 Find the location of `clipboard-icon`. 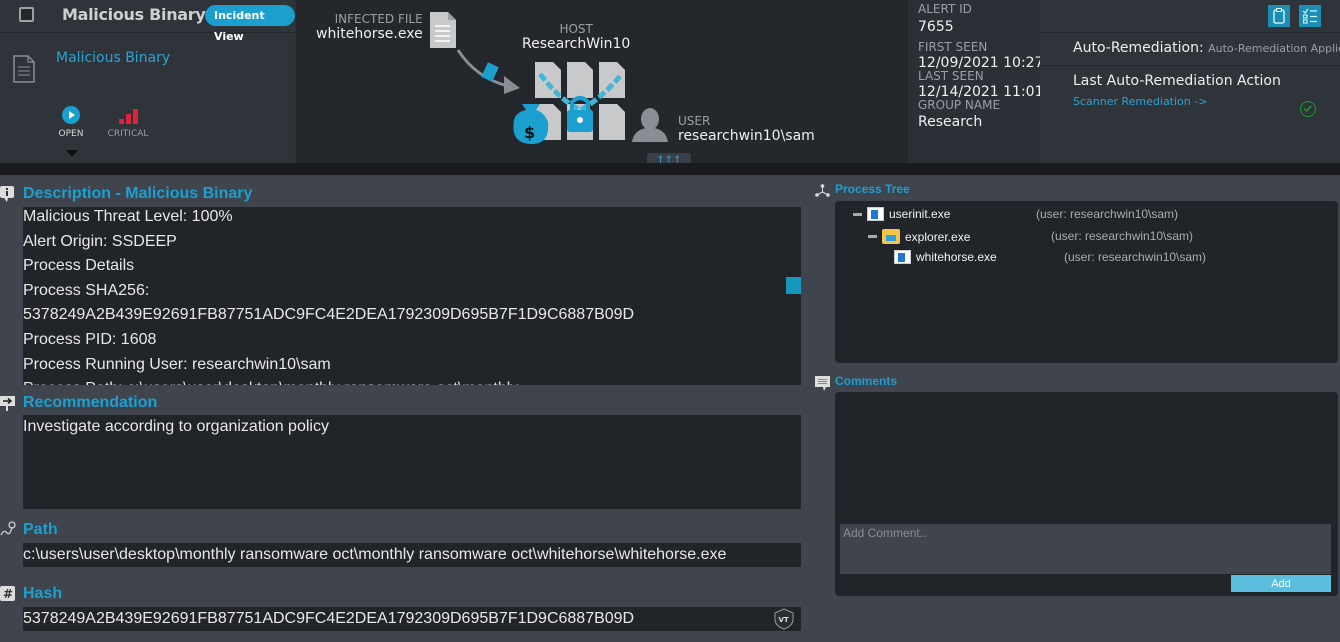

clipboard-icon is located at coordinates (1279, 16).